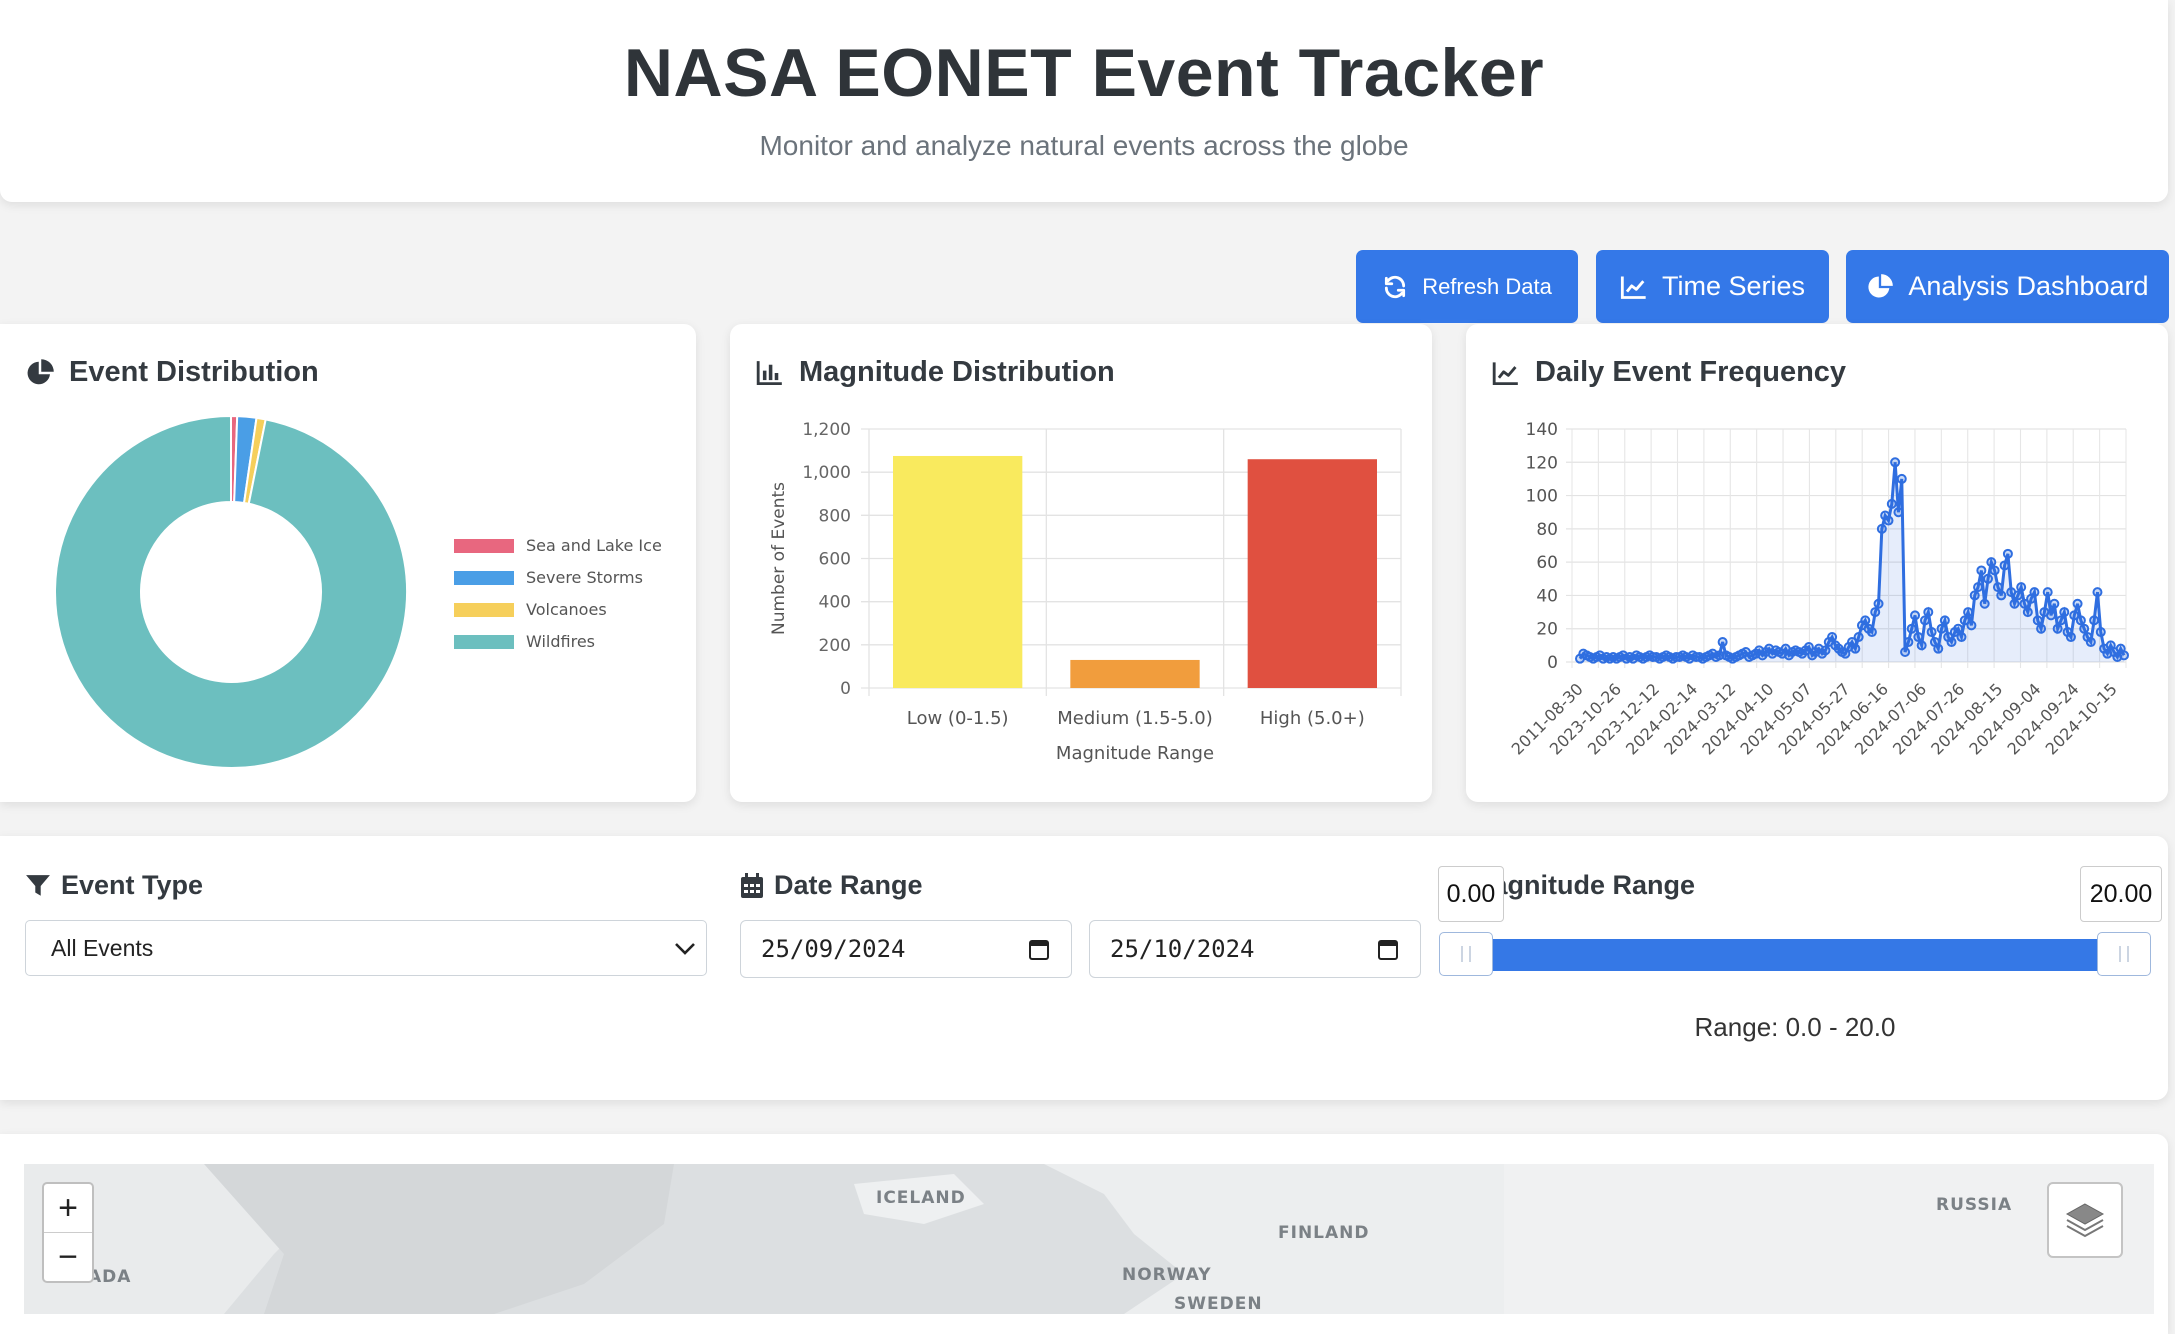  What do you see at coordinates (1471, 894) in the screenshot?
I see `magnitude-min-value: 0.00` at bounding box center [1471, 894].